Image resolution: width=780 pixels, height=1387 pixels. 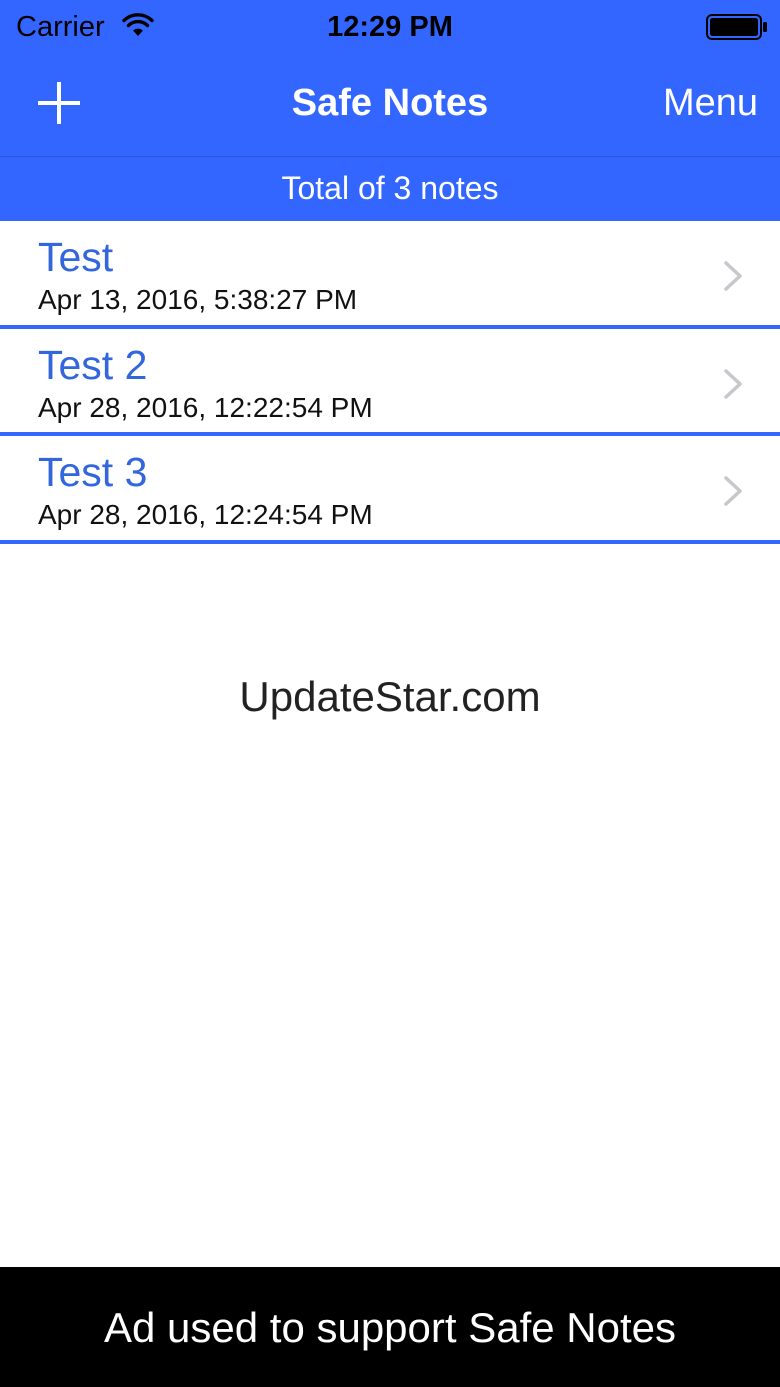 What do you see at coordinates (390, 275) in the screenshot?
I see `note-row: Test Apr 13, 2016, 5:38:27 PM` at bounding box center [390, 275].